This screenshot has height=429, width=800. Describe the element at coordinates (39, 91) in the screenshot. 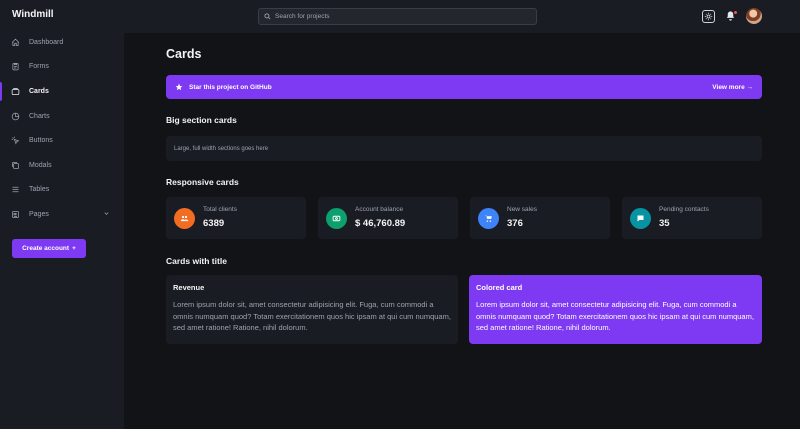

I see `sidebar-item-label: Cards` at that location.